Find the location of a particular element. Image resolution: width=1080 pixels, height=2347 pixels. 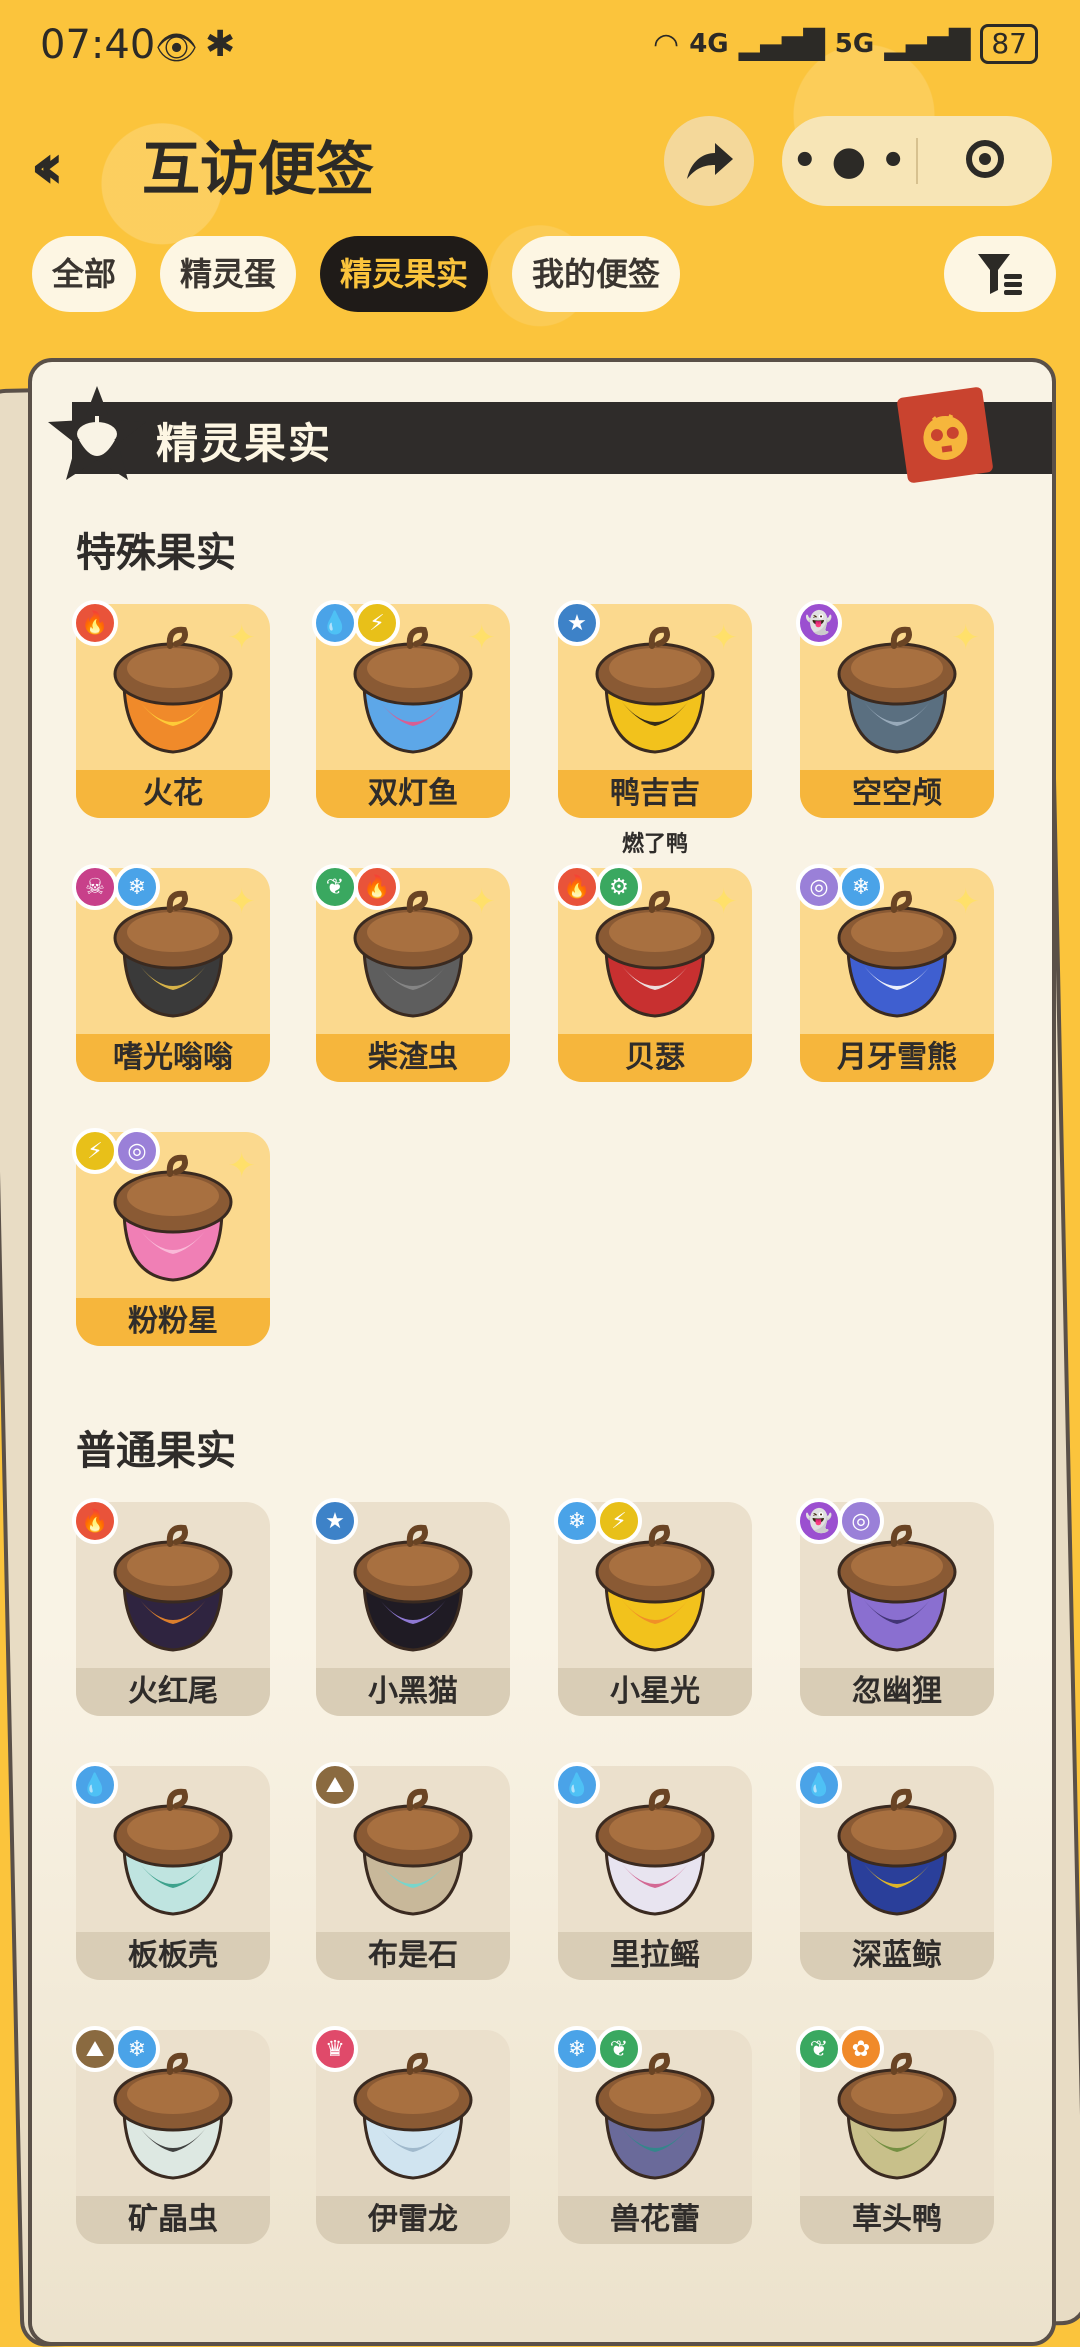

type-badges: ❄ ❦ is located at coordinates (598, 2049).